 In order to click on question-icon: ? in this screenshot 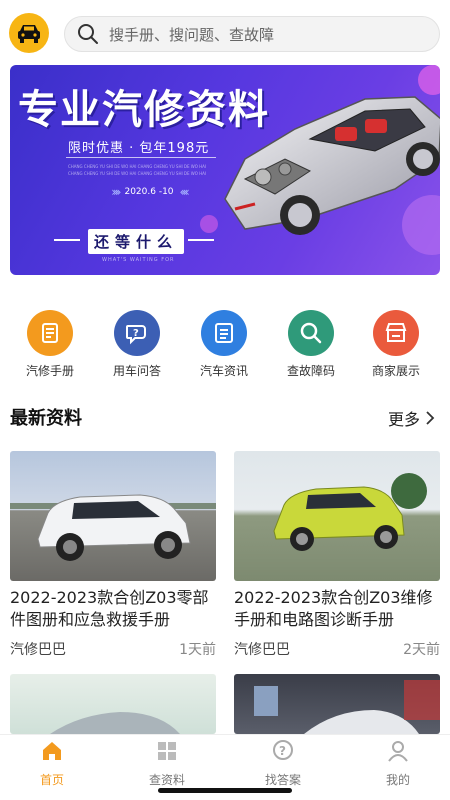, I will do `click(283, 750)`.